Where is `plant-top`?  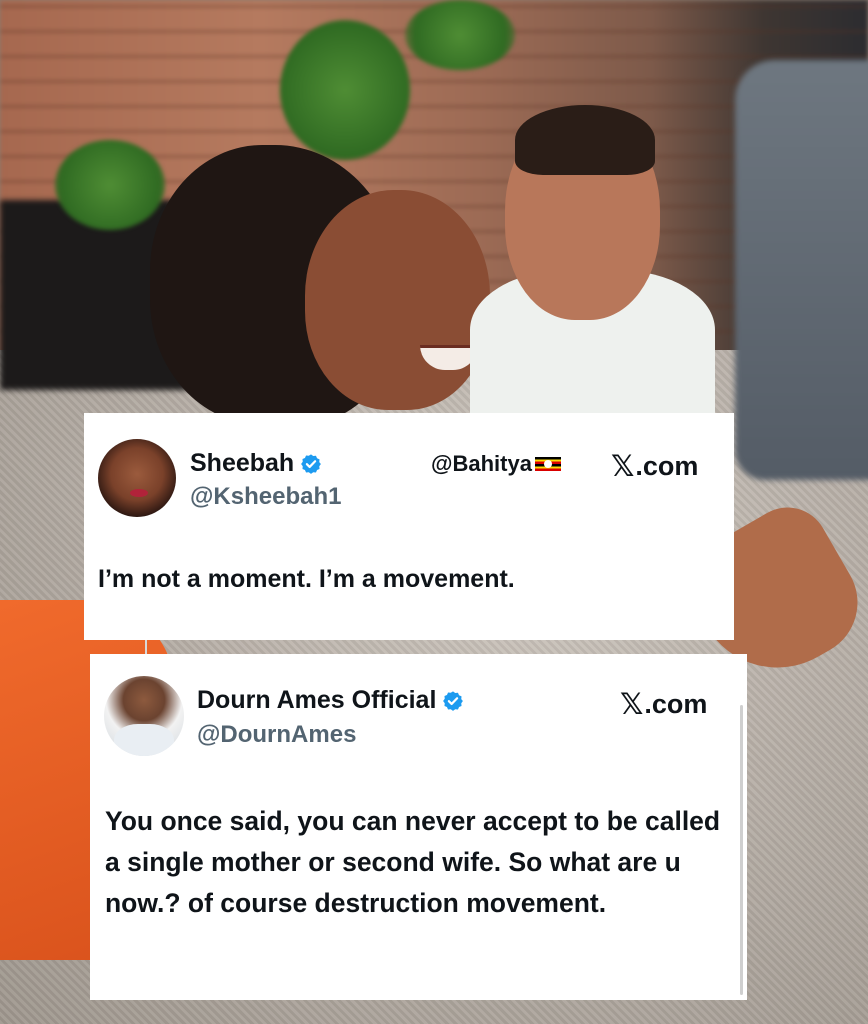
plant-top is located at coordinates (460, 35).